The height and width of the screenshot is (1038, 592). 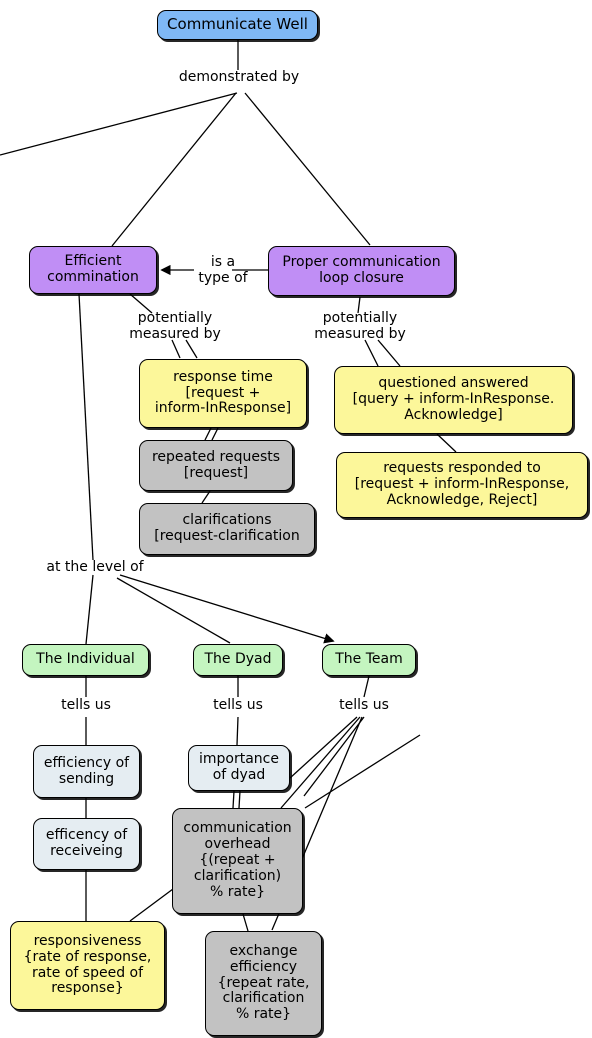 What do you see at coordinates (208, 434) in the screenshot?
I see `edge-response-to-repeated-a` at bounding box center [208, 434].